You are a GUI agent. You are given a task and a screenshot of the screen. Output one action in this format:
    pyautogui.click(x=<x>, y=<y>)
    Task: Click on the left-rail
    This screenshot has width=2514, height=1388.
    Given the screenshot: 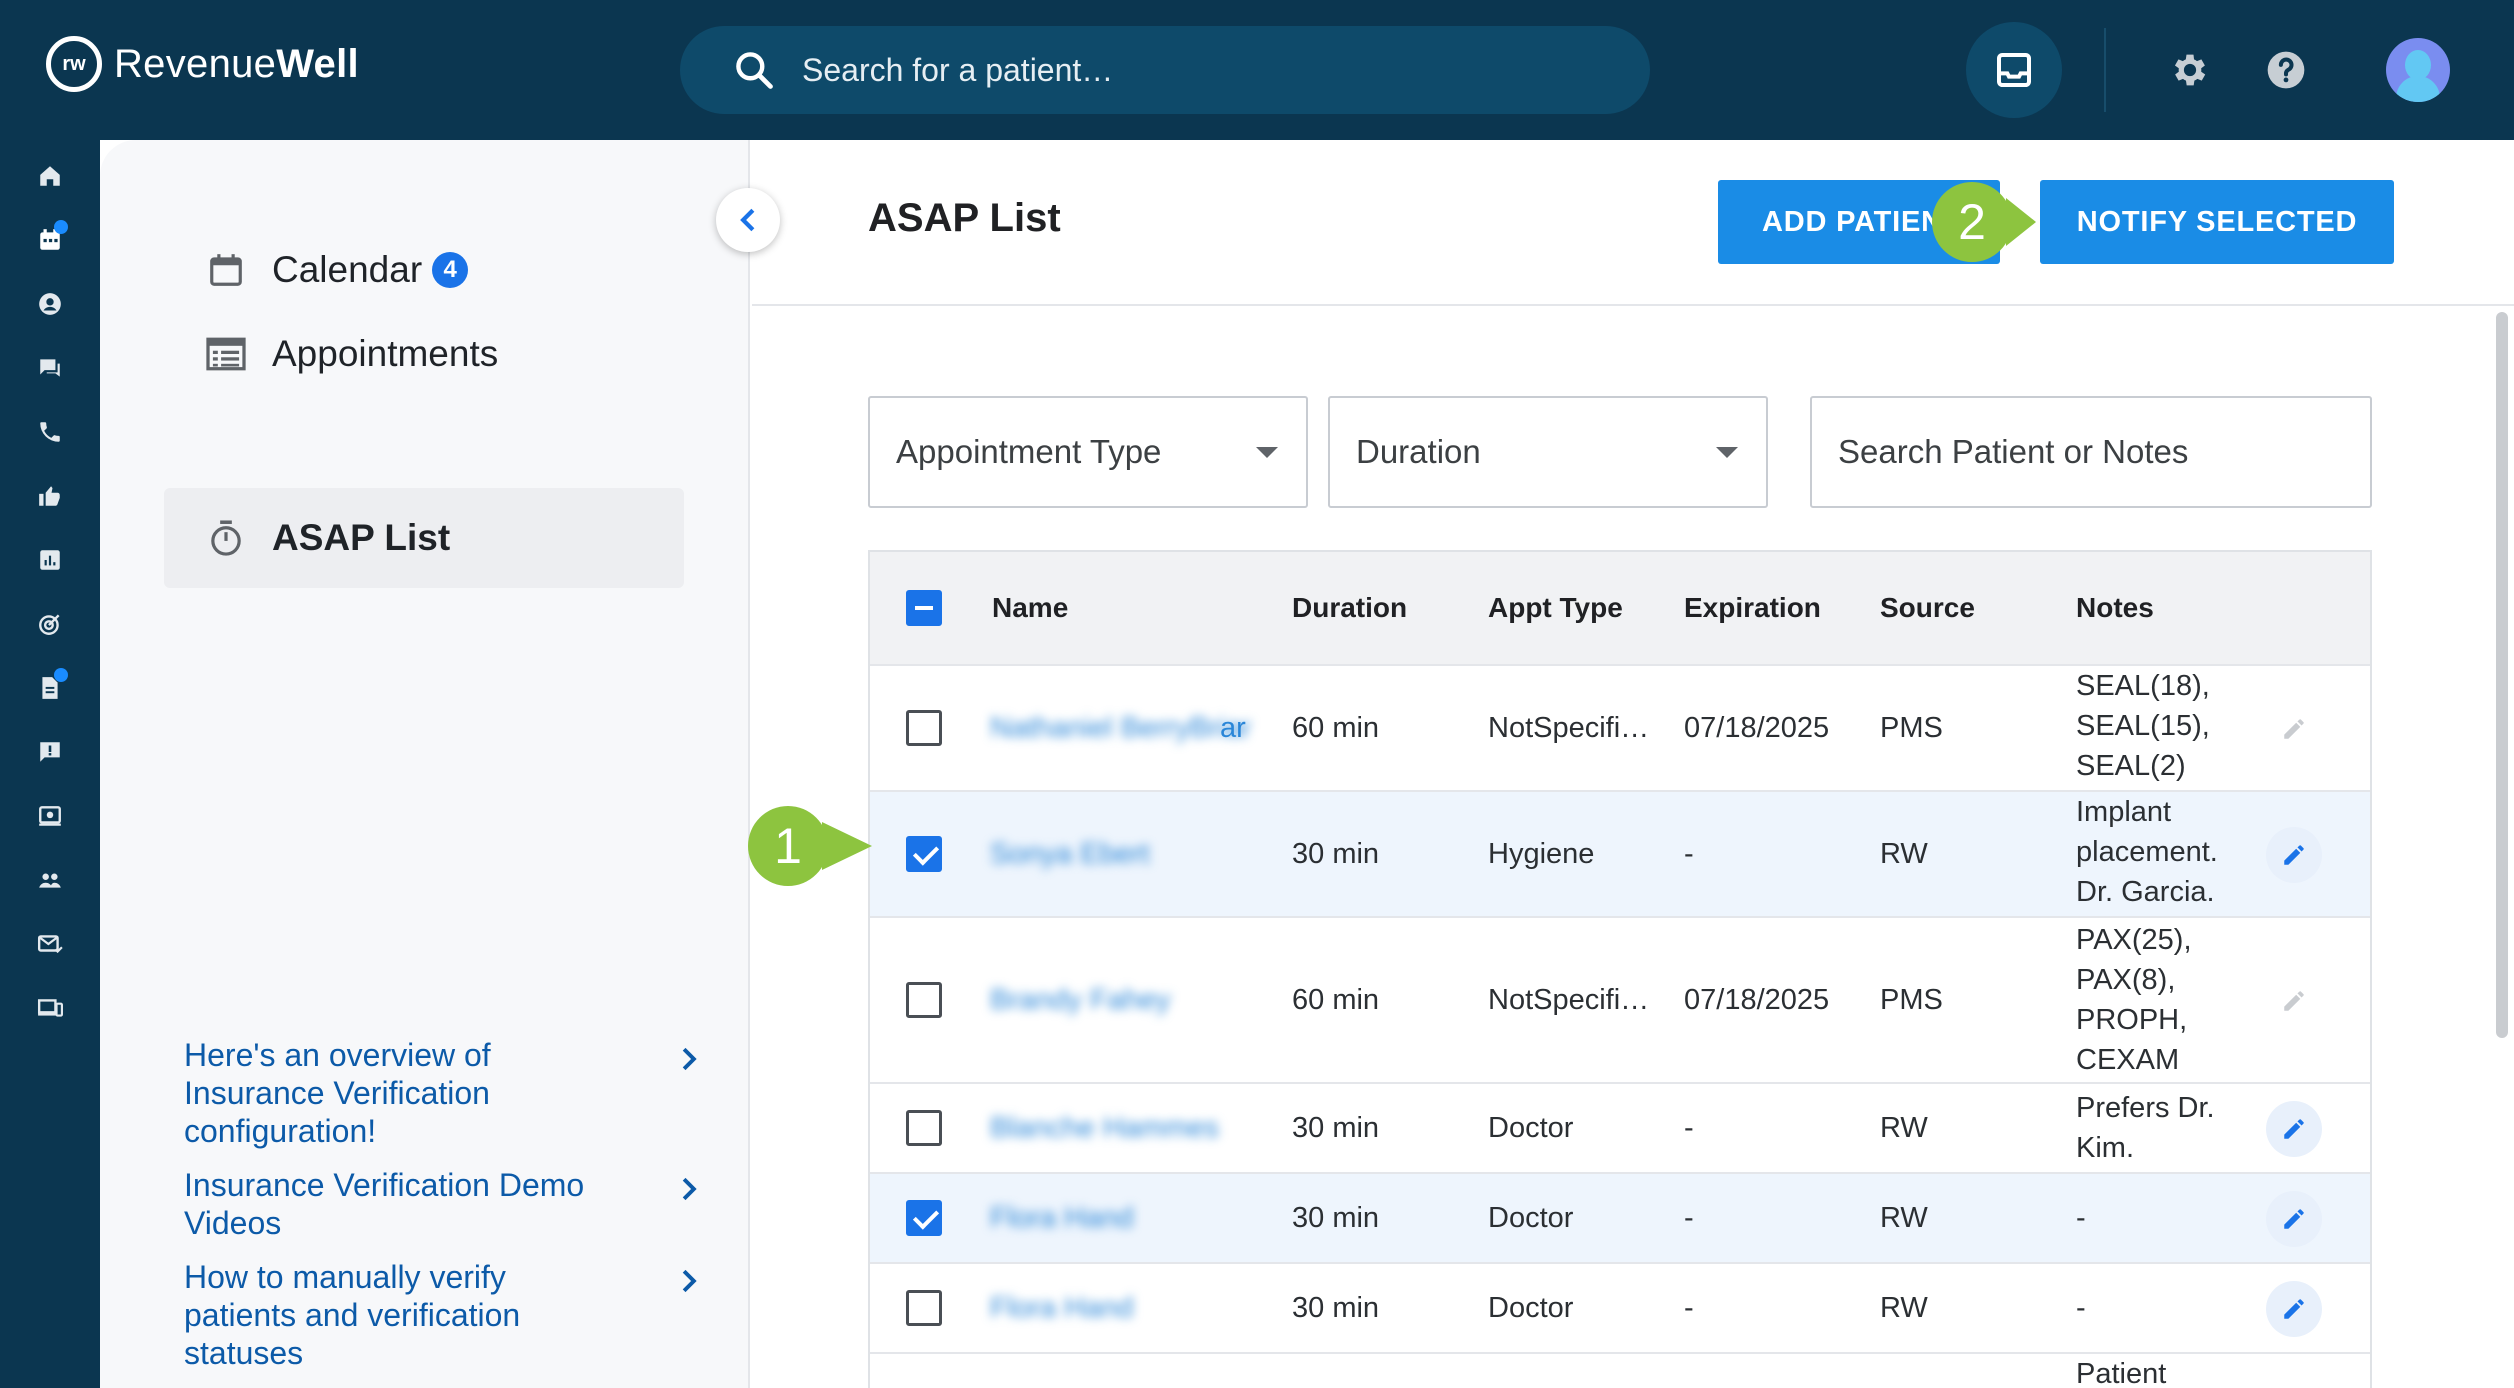 What is the action you would take?
    pyautogui.click(x=50, y=764)
    